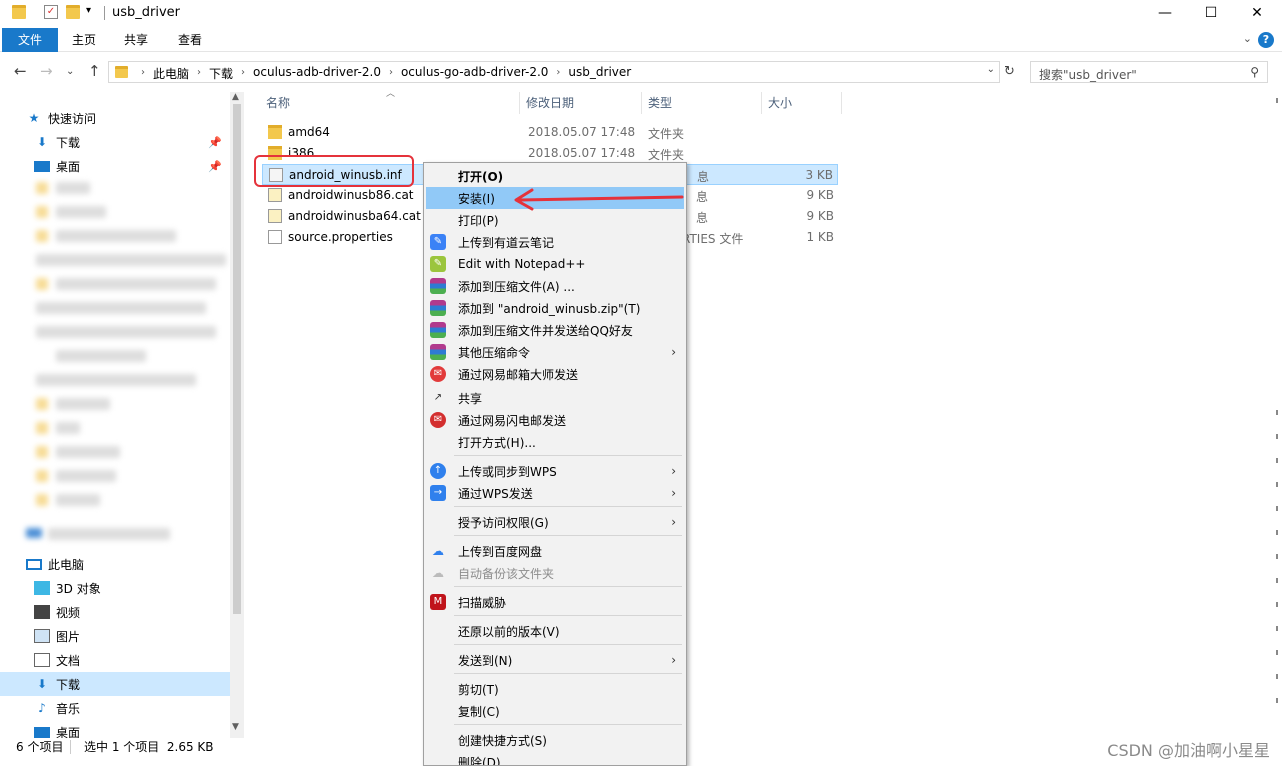  What do you see at coordinates (555, 711) in the screenshot?
I see `menu-item-copy: 复制(C)` at bounding box center [555, 711].